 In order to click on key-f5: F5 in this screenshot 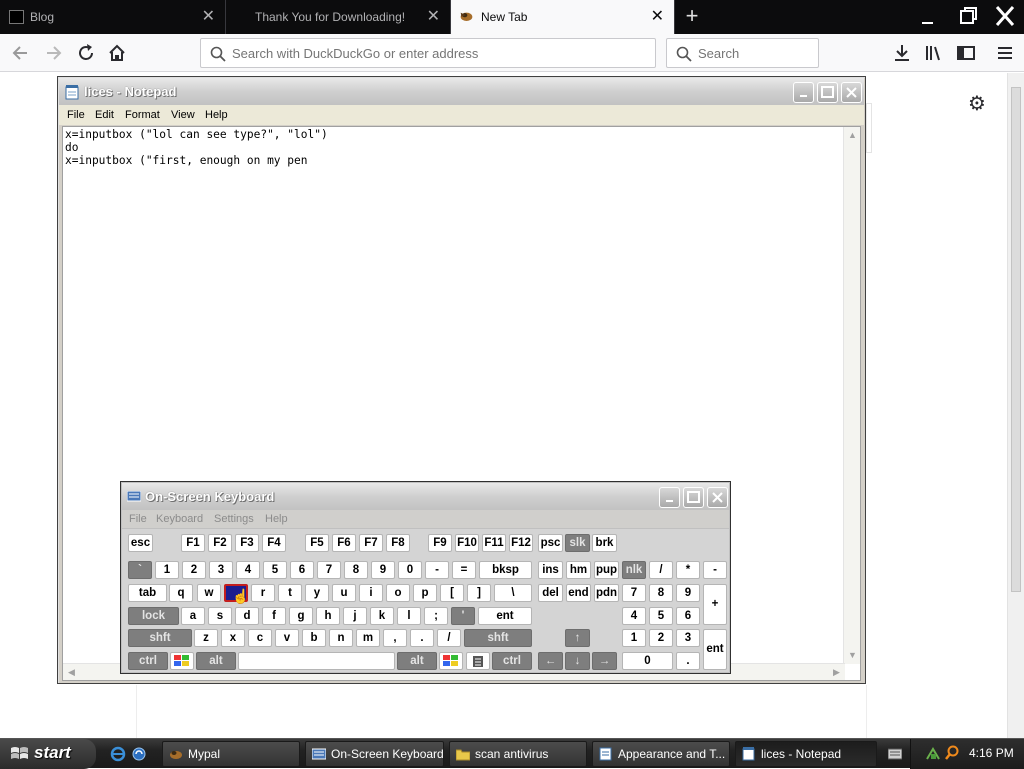, I will do `click(317, 543)`.